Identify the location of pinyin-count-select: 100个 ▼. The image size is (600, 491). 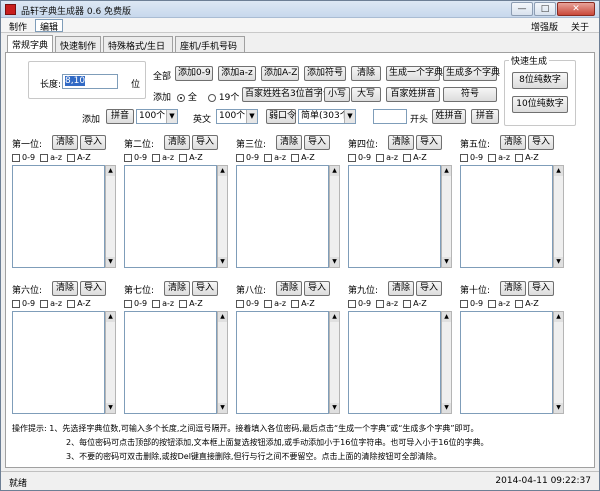
(157, 116).